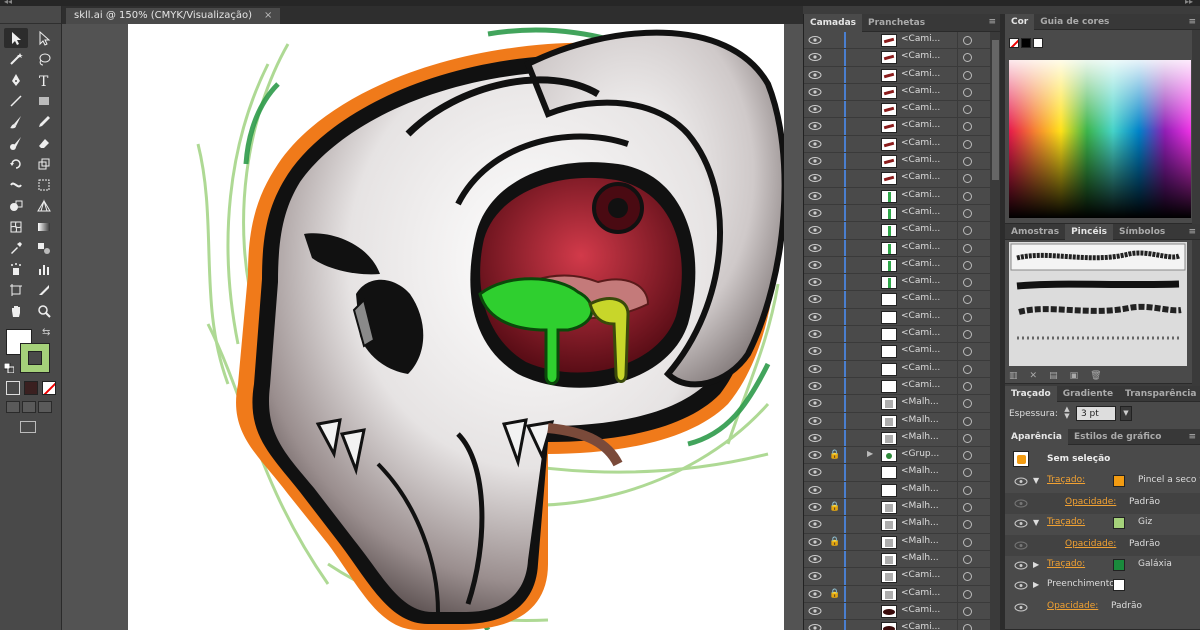 This screenshot has width=1200, height=630. What do you see at coordinates (30, 15) in the screenshot?
I see `tools-grip` at bounding box center [30, 15].